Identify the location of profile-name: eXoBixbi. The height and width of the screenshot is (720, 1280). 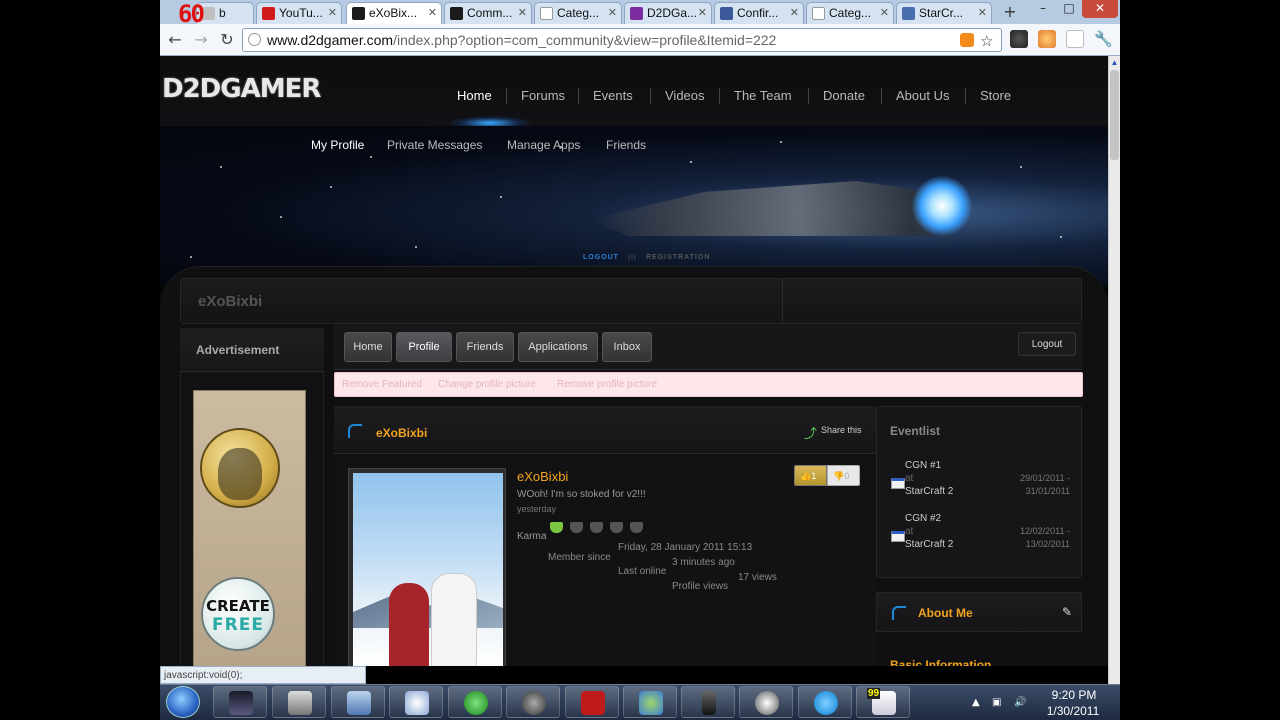
(542, 476).